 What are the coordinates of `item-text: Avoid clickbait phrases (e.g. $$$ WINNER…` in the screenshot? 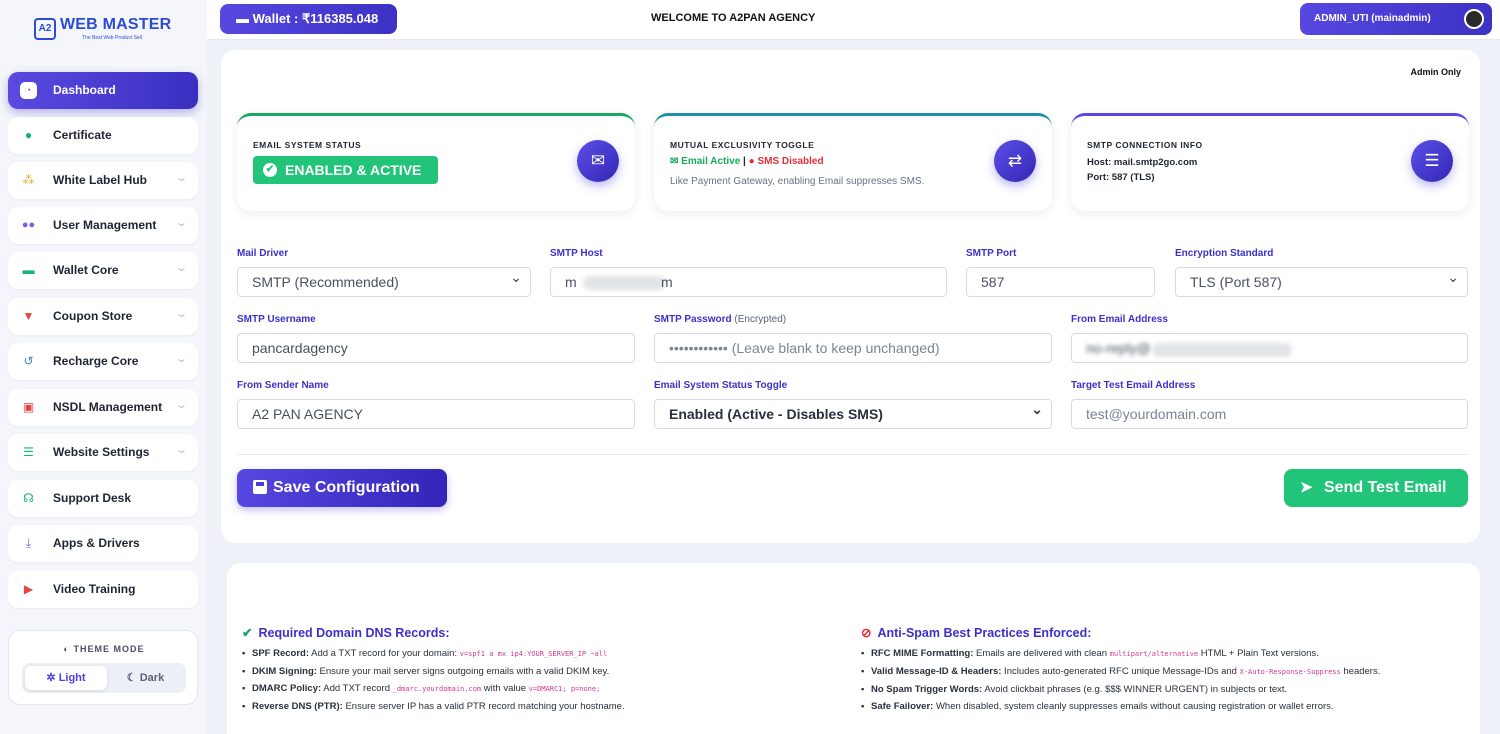 It's located at (1135, 690).